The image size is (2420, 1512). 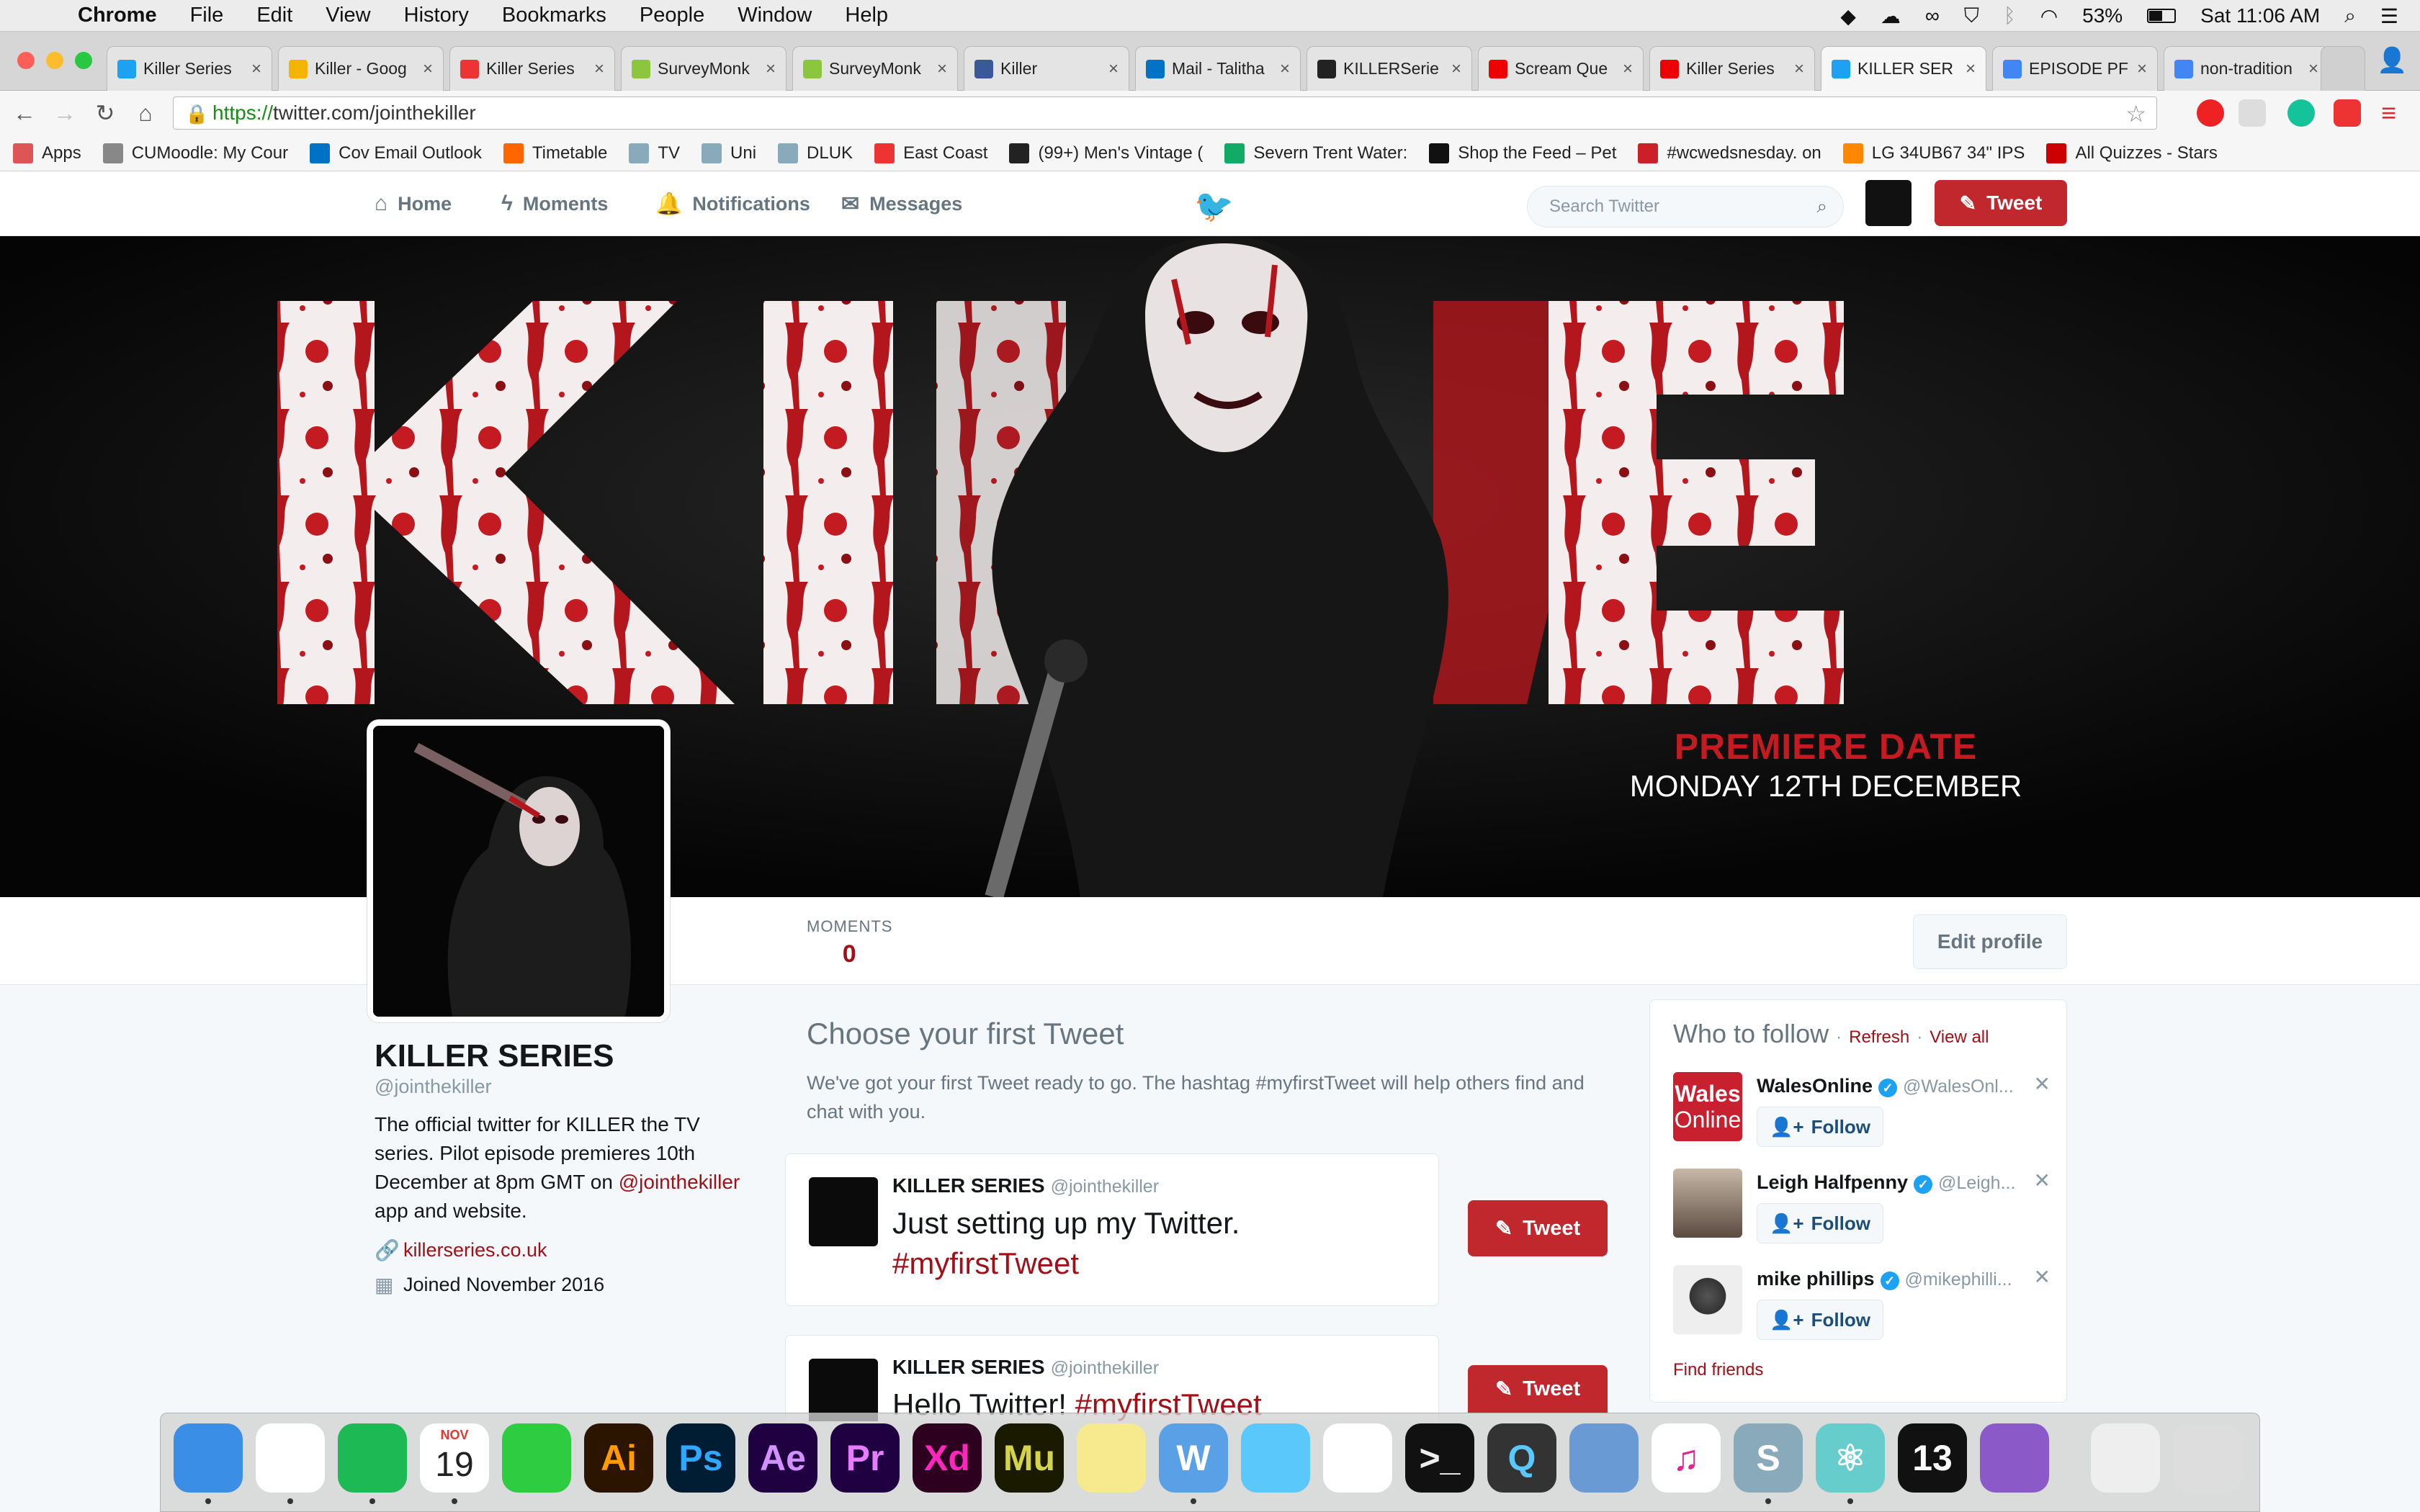 What do you see at coordinates (2252, 113) in the screenshot?
I see `page-extension-icon` at bounding box center [2252, 113].